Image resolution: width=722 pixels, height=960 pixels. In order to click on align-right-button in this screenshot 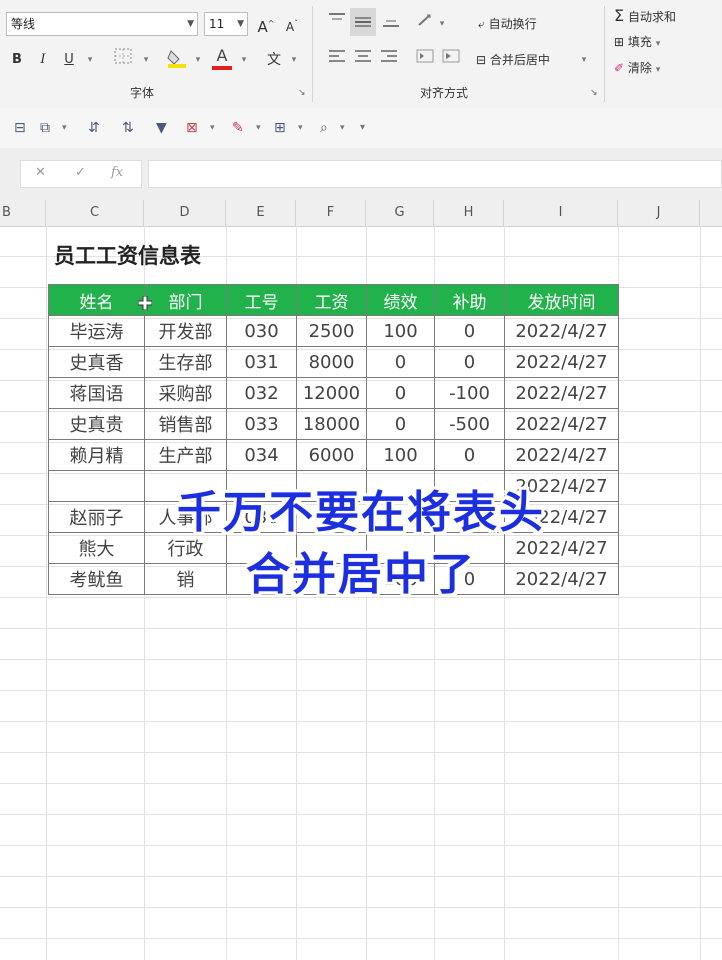, I will do `click(389, 60)`.